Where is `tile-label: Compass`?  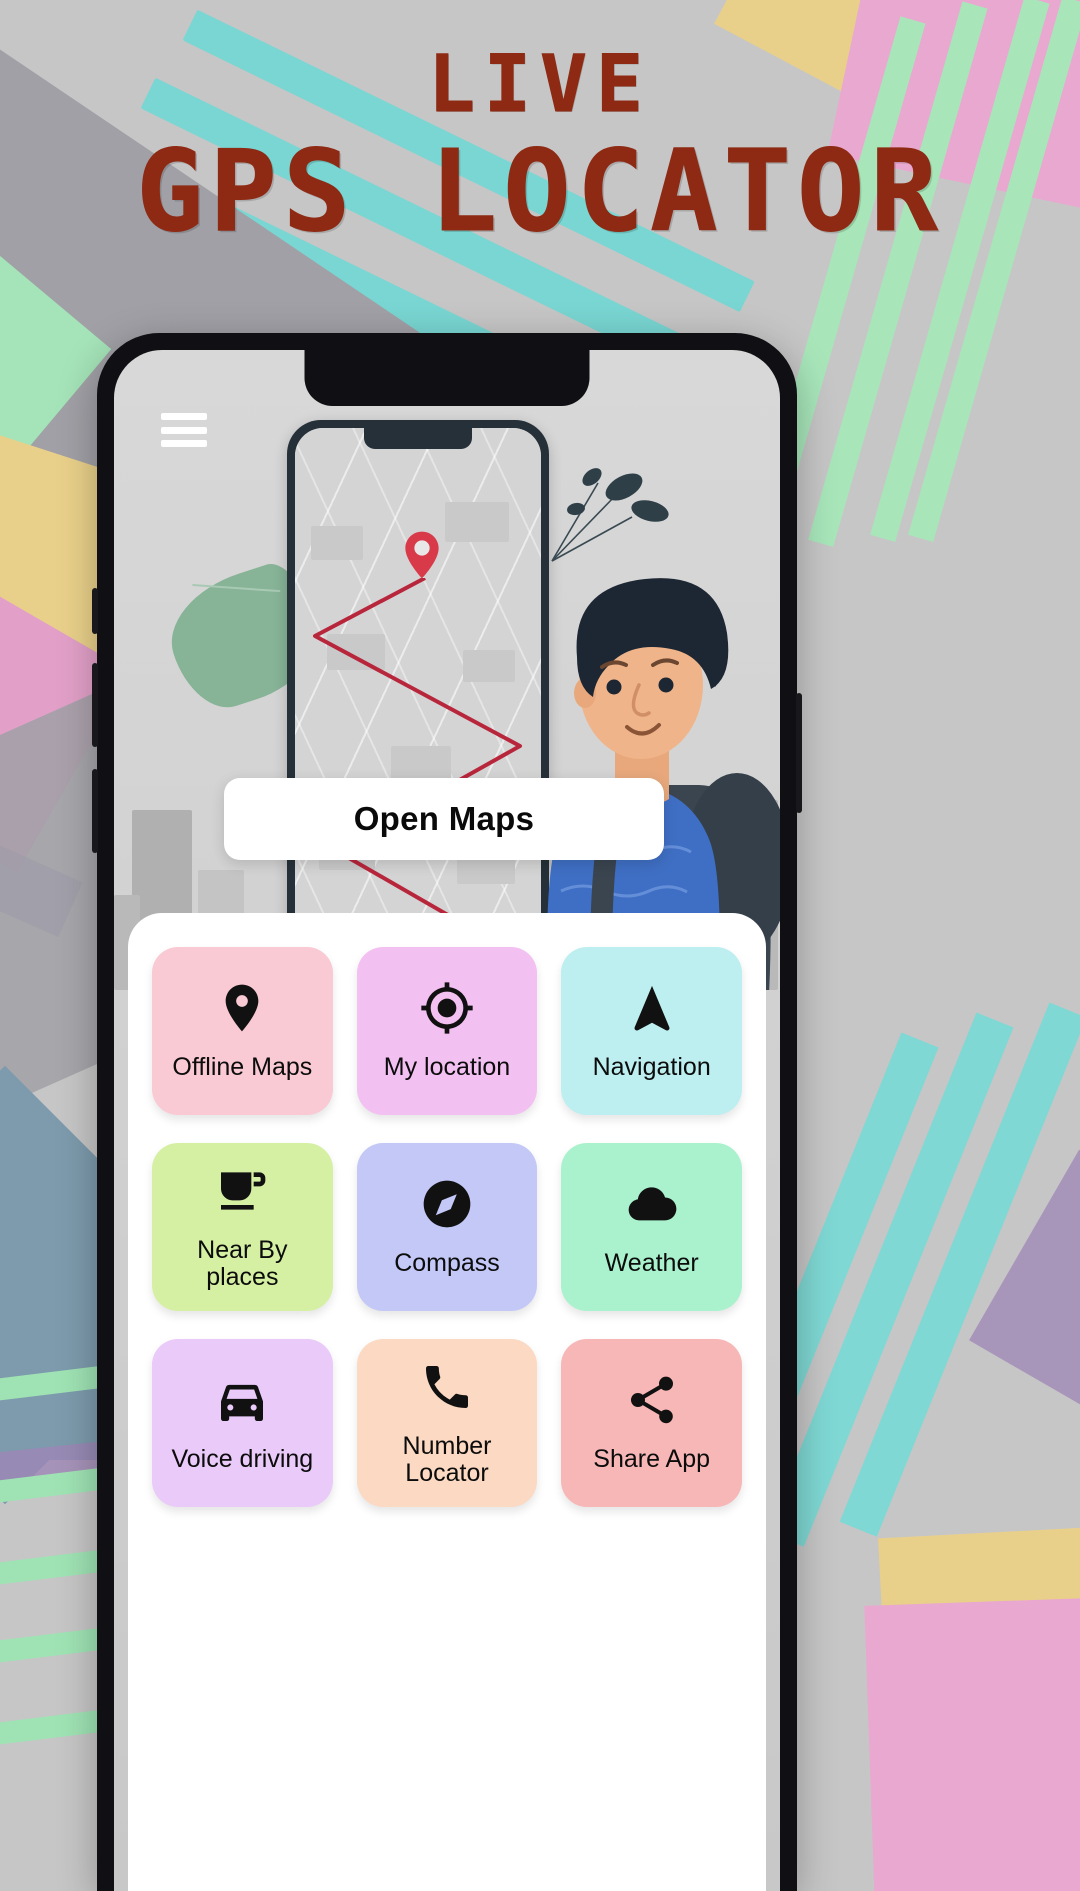
tile-label: Compass is located at coordinates (447, 1263).